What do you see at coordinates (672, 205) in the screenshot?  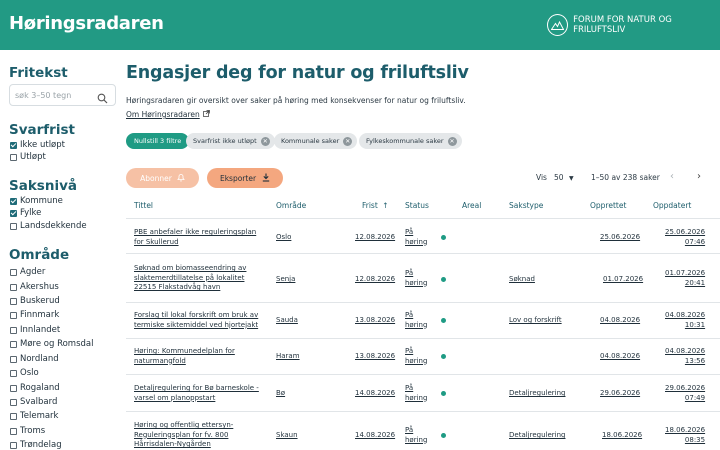 I see `column-header-updated: Oppdatert` at bounding box center [672, 205].